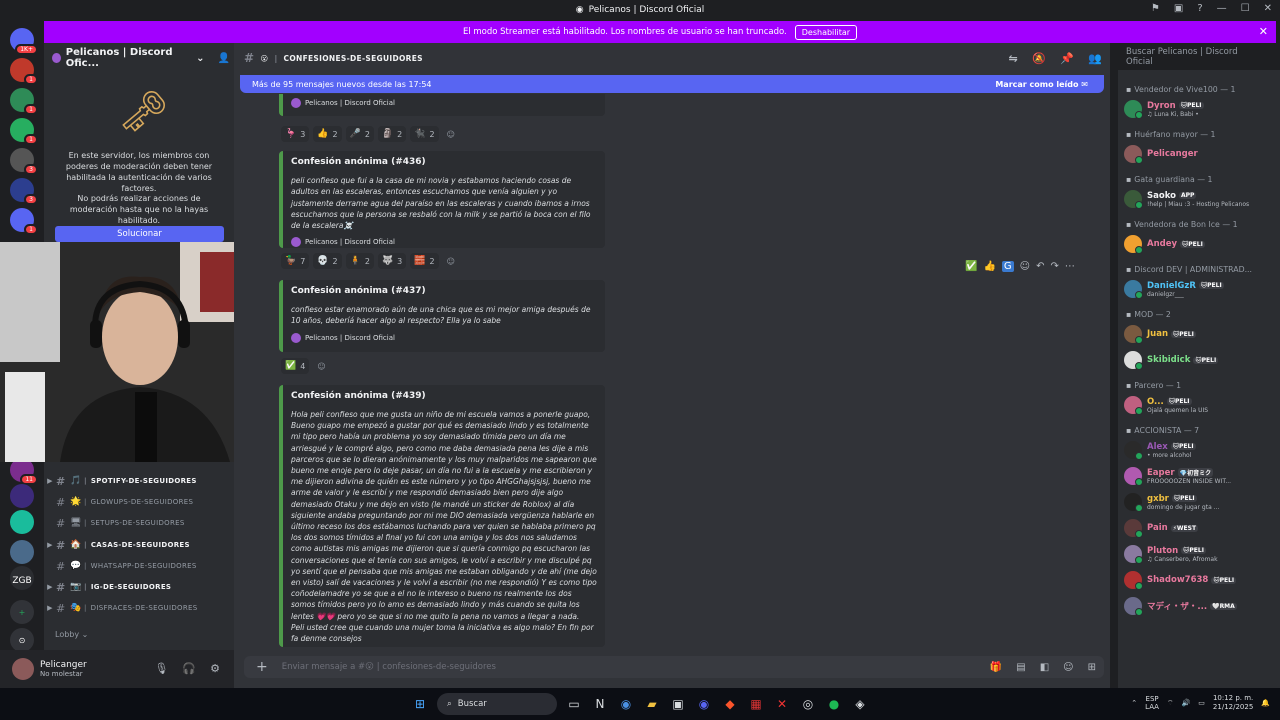 The width and height of the screenshot is (1280, 720). I want to click on discover-icon: ⊙, so click(22, 640).